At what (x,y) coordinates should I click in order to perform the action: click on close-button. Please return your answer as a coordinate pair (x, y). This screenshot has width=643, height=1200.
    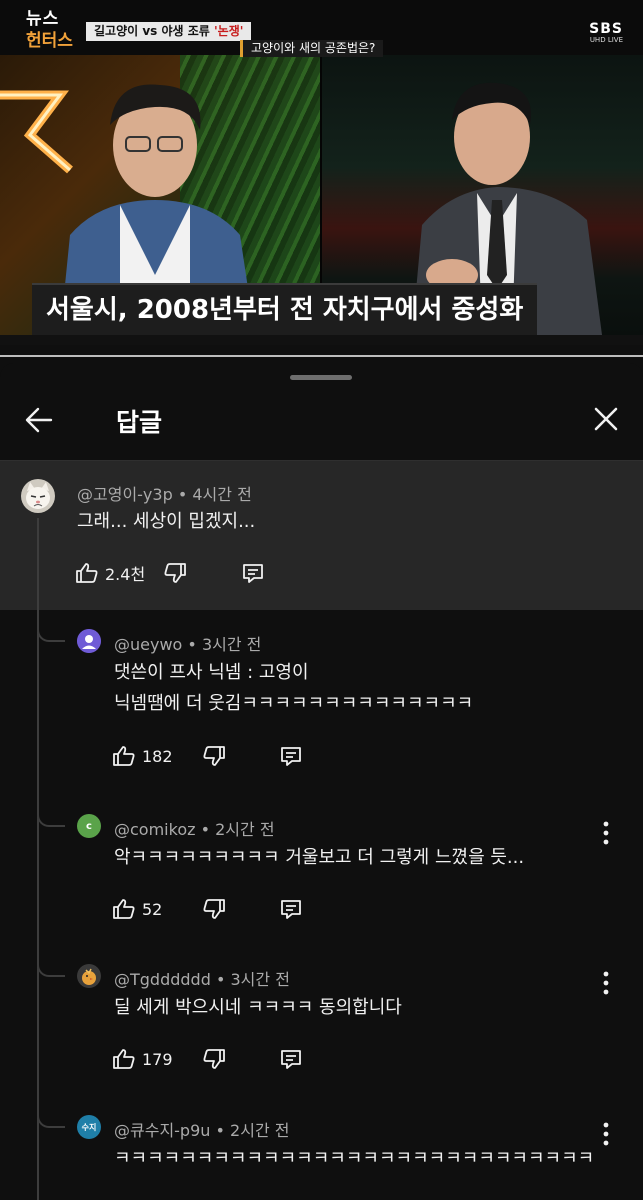
    Looking at the image, I should click on (606, 419).